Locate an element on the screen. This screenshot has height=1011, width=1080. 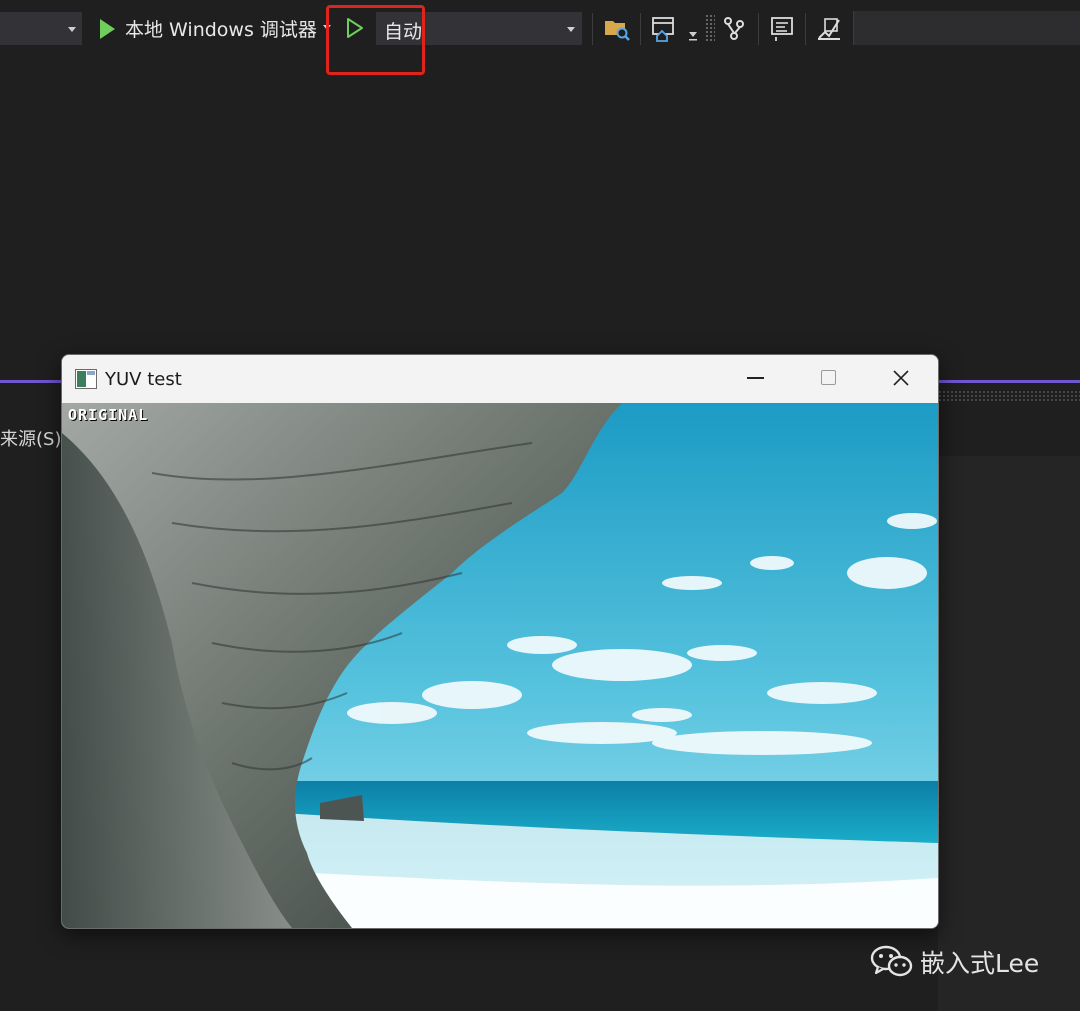
highlight-box is located at coordinates (375, 40).